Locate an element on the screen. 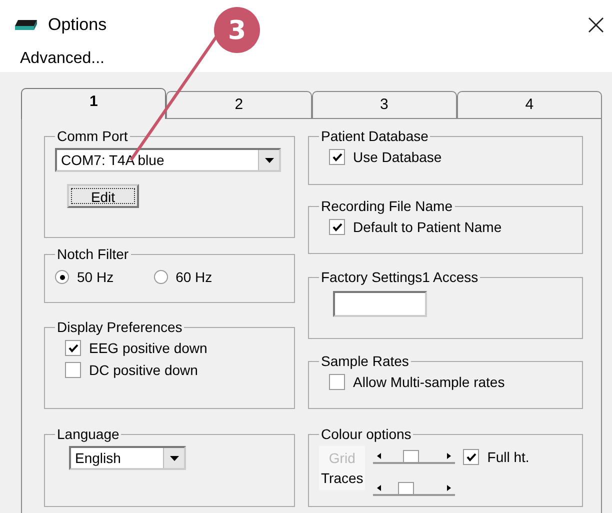 This screenshot has width=612, height=513. group-title: Notch Filter is located at coordinates (93, 254).